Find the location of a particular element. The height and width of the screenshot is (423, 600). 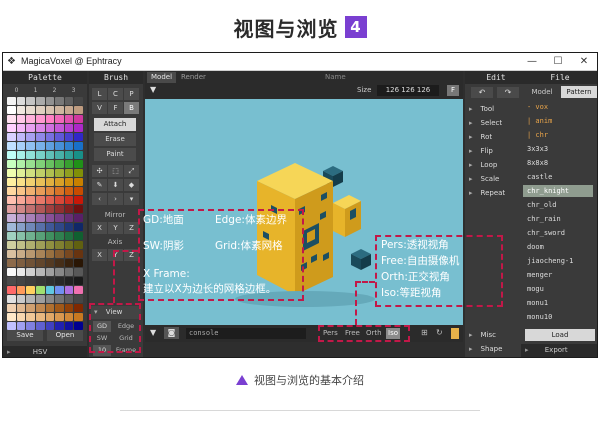

palette-swatch-grid is located at coordinates (45, 215).